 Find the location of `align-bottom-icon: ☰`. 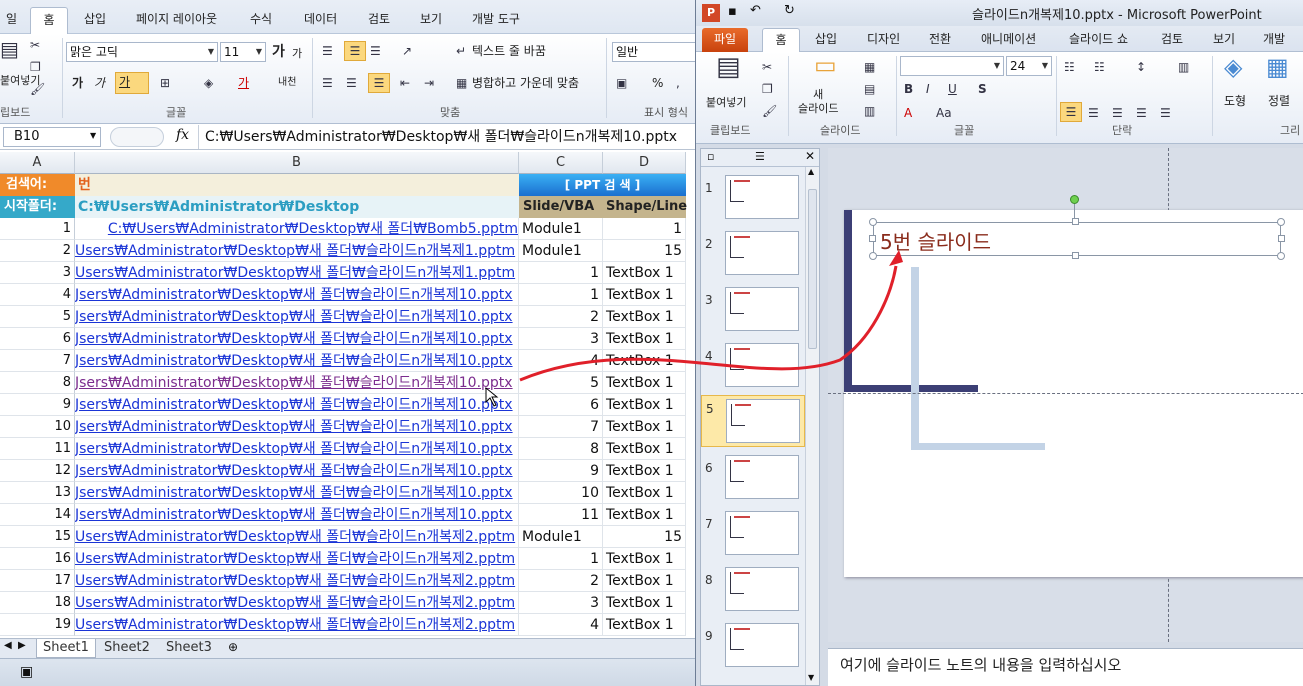

align-bottom-icon: ☰ is located at coordinates (375, 51).